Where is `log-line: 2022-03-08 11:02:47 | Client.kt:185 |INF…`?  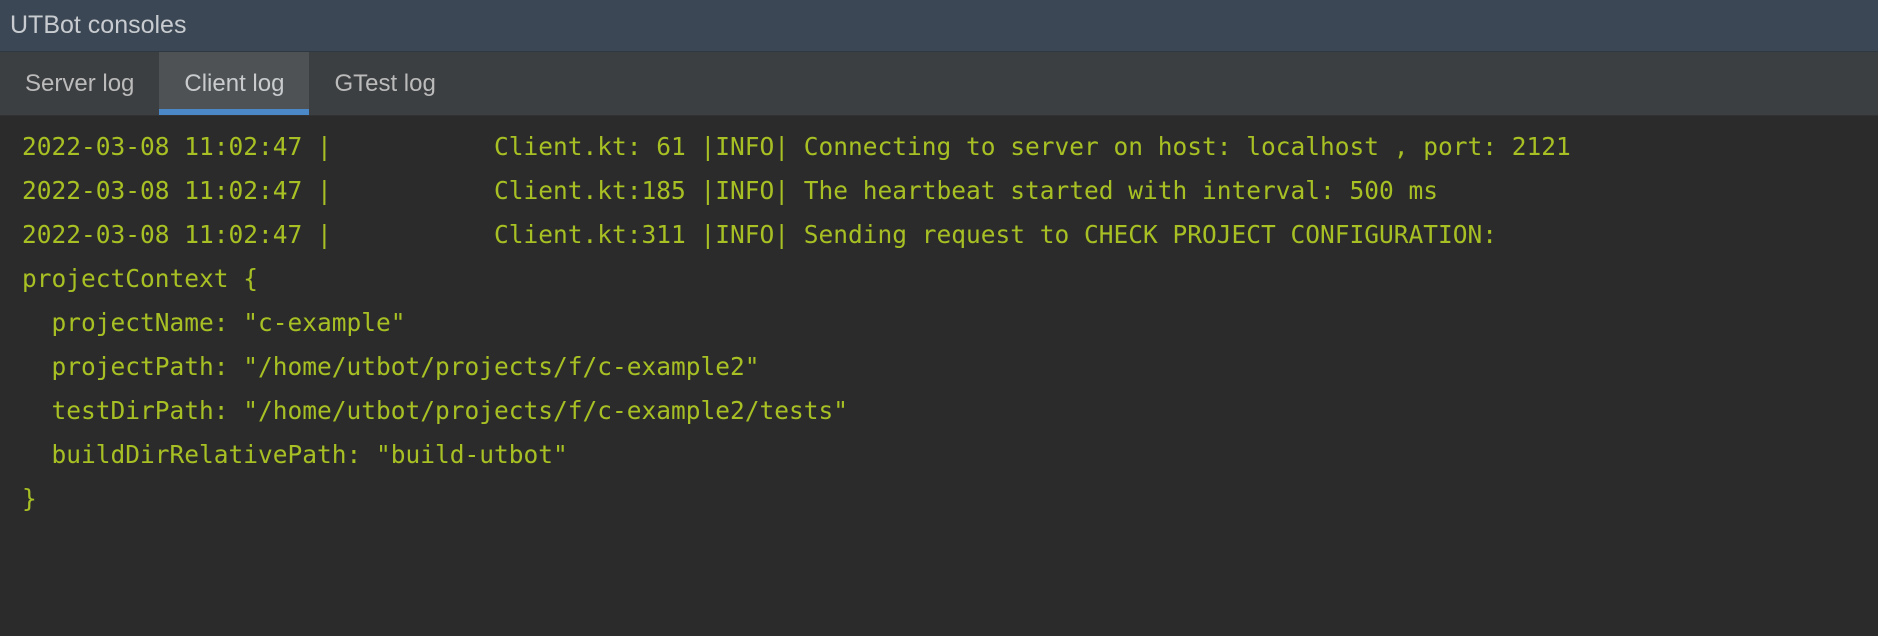
log-line: 2022-03-08 11:02:47 | Client.kt:185 |INF… is located at coordinates (730, 190).